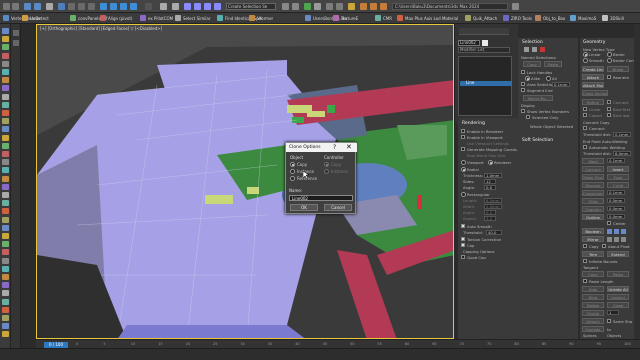  What do you see at coordinates (39, 18) in the screenshot?
I see `script-button-label: UnDetect` at bounding box center [39, 18].